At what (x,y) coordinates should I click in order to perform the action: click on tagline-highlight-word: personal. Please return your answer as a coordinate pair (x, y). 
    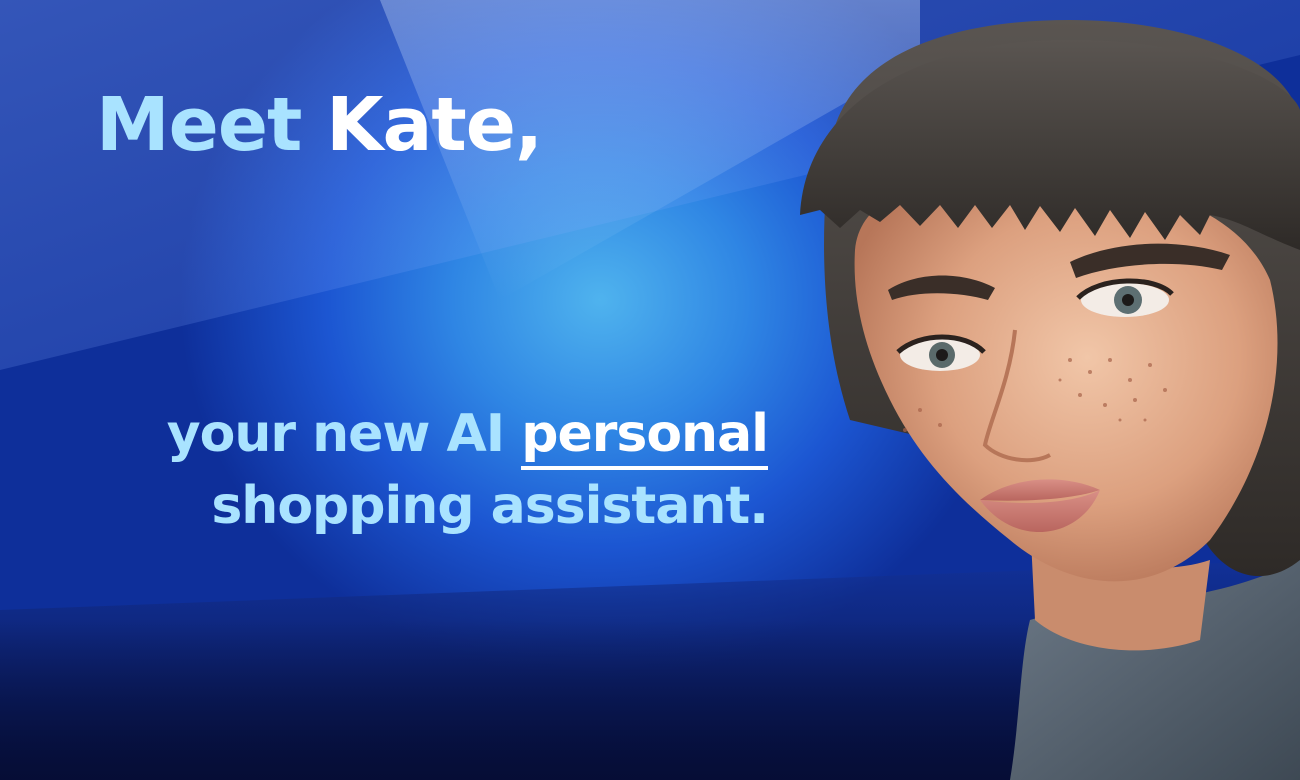
    Looking at the image, I should click on (645, 437).